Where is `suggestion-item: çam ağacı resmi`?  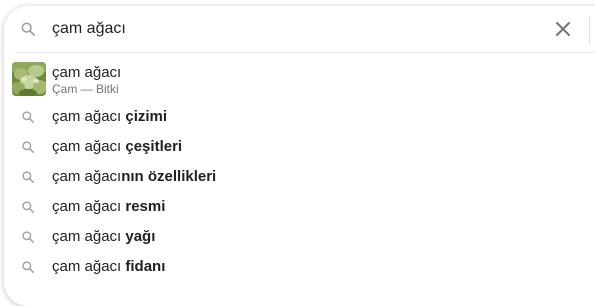
suggestion-item: çam ağacı resmi is located at coordinates (299, 207).